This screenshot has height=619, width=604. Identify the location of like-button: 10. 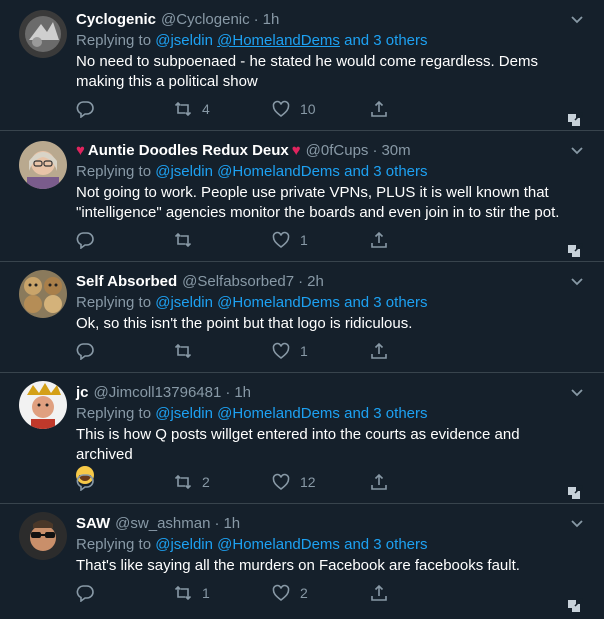
(321, 109).